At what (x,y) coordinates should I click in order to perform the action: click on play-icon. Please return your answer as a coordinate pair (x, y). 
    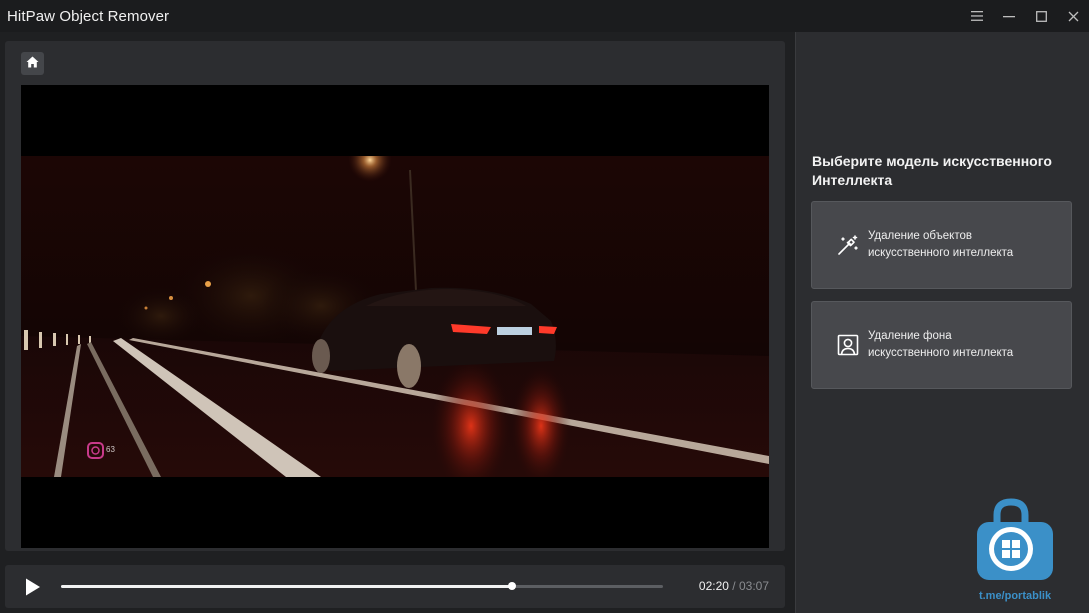
    Looking at the image, I should click on (33, 589).